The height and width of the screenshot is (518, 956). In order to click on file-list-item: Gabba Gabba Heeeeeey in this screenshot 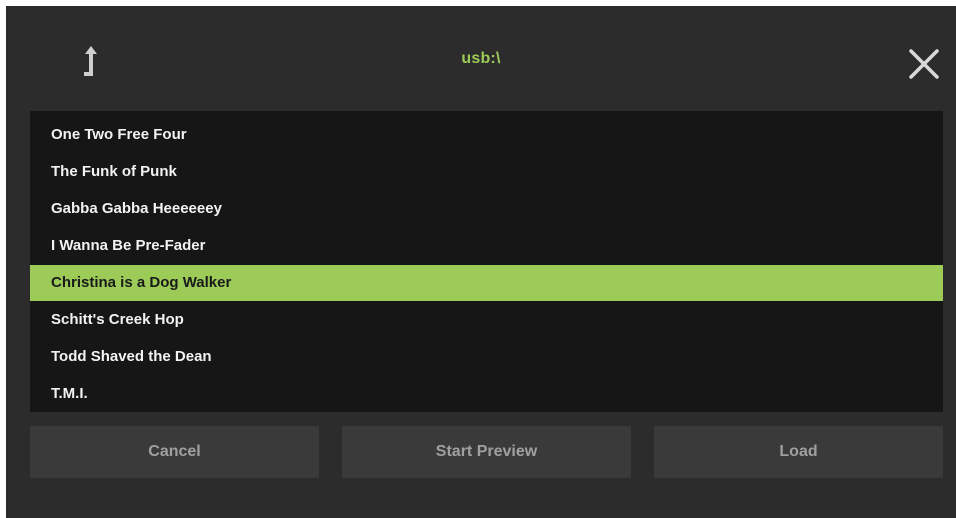, I will do `click(486, 209)`.